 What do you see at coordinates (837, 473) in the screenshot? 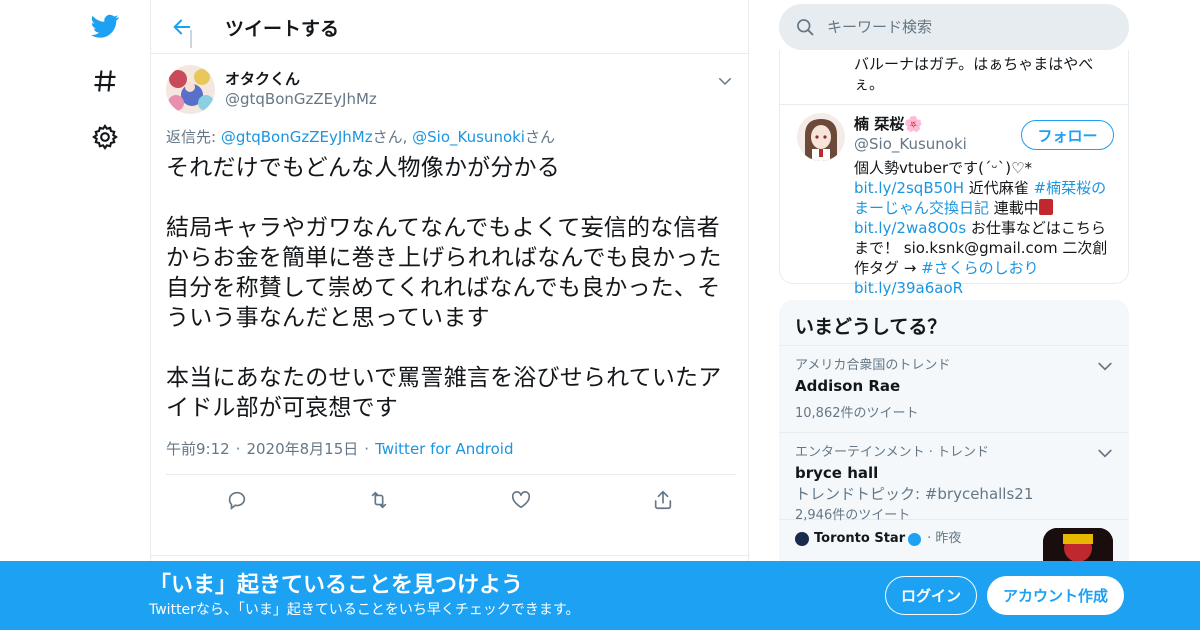
I see `trend-name: bryce hall` at bounding box center [837, 473].